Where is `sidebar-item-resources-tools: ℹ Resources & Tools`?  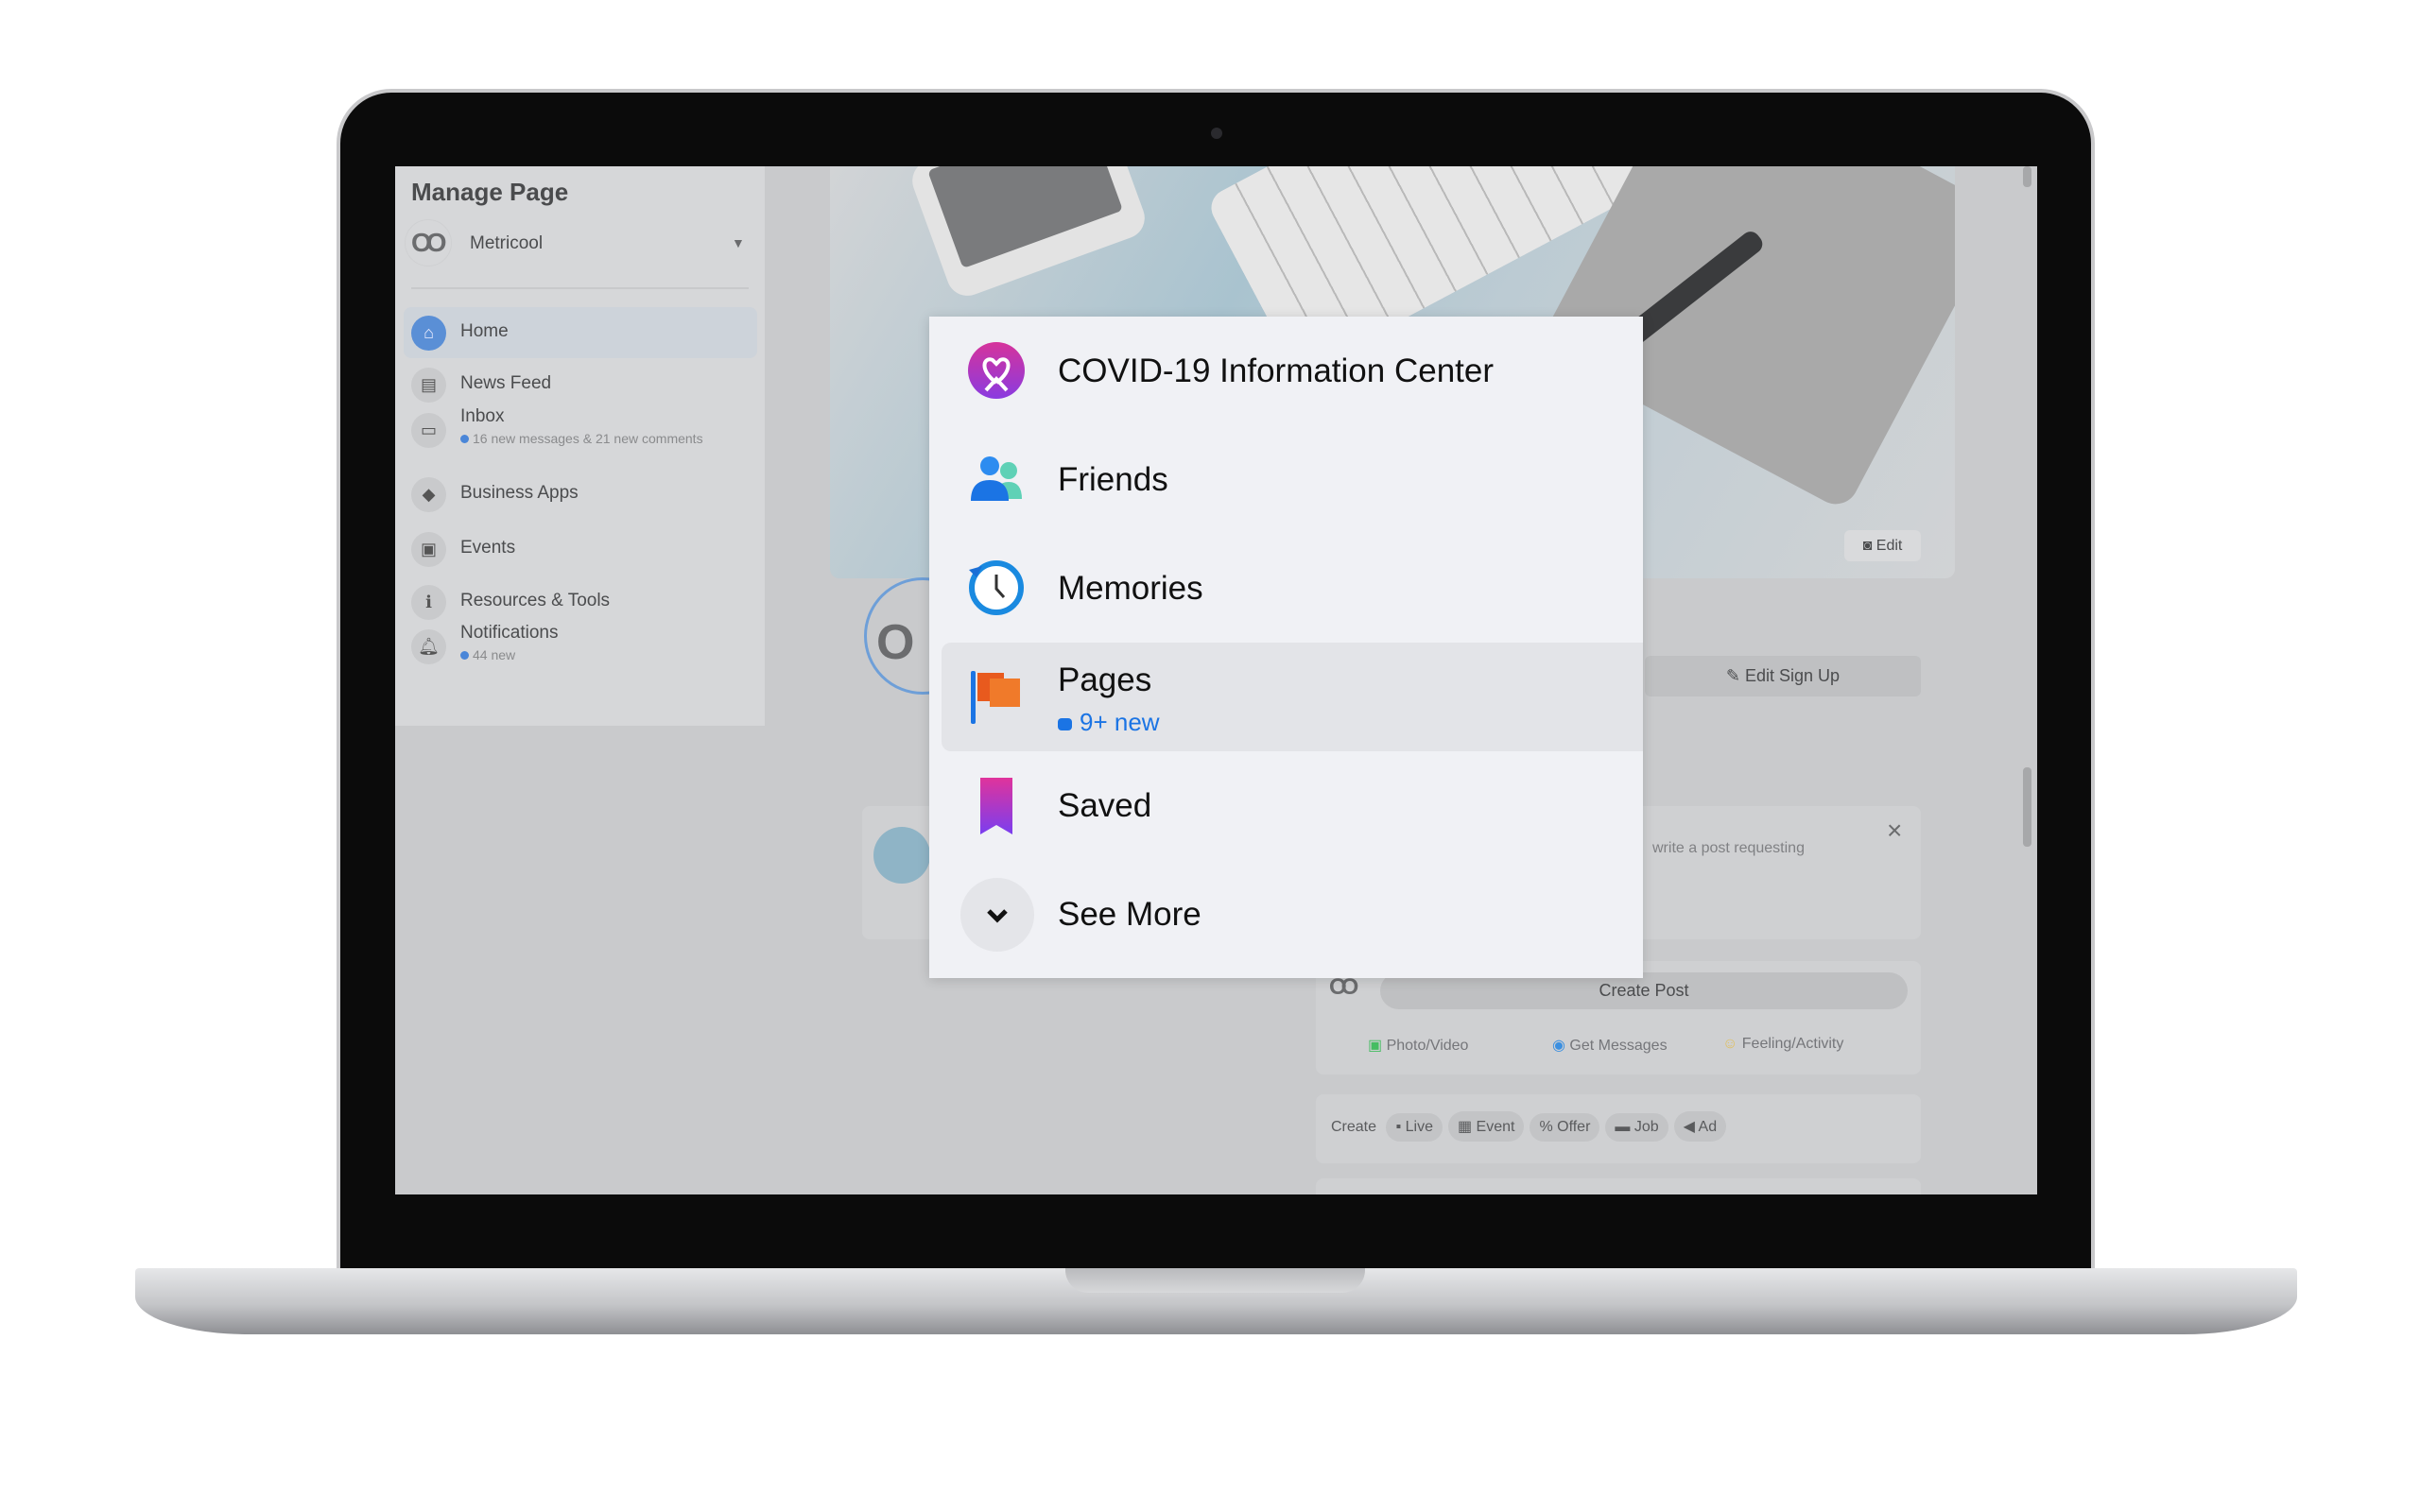 sidebar-item-resources-tools: ℹ Resources & Tools is located at coordinates (580, 601).